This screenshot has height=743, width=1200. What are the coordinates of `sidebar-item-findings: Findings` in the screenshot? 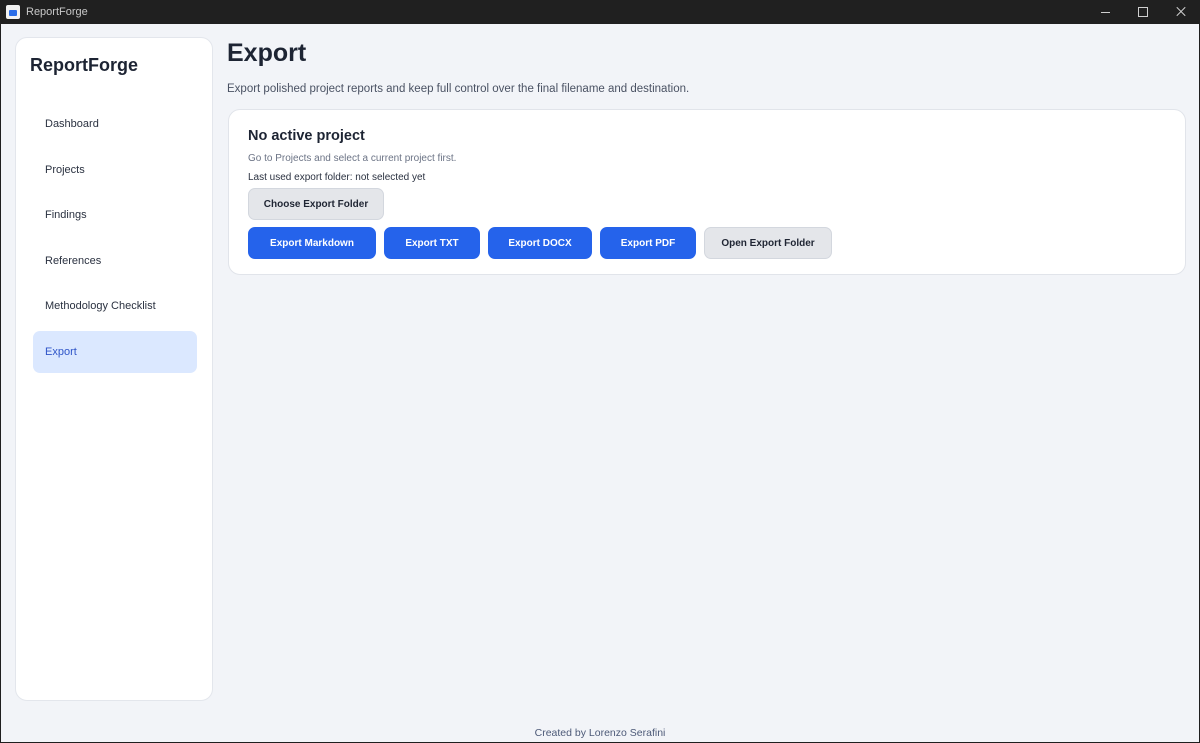 It's located at (115, 215).